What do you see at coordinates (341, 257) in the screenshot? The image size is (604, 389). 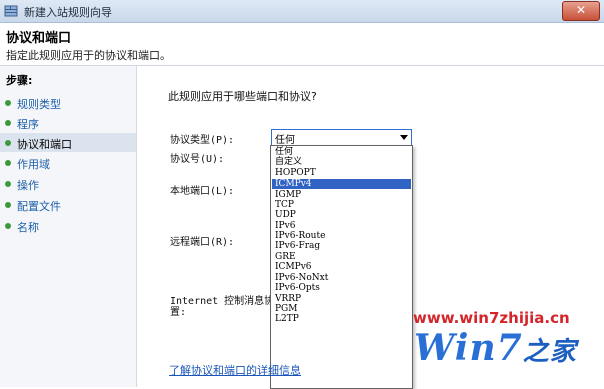 I see `dropdown-option: GRE` at bounding box center [341, 257].